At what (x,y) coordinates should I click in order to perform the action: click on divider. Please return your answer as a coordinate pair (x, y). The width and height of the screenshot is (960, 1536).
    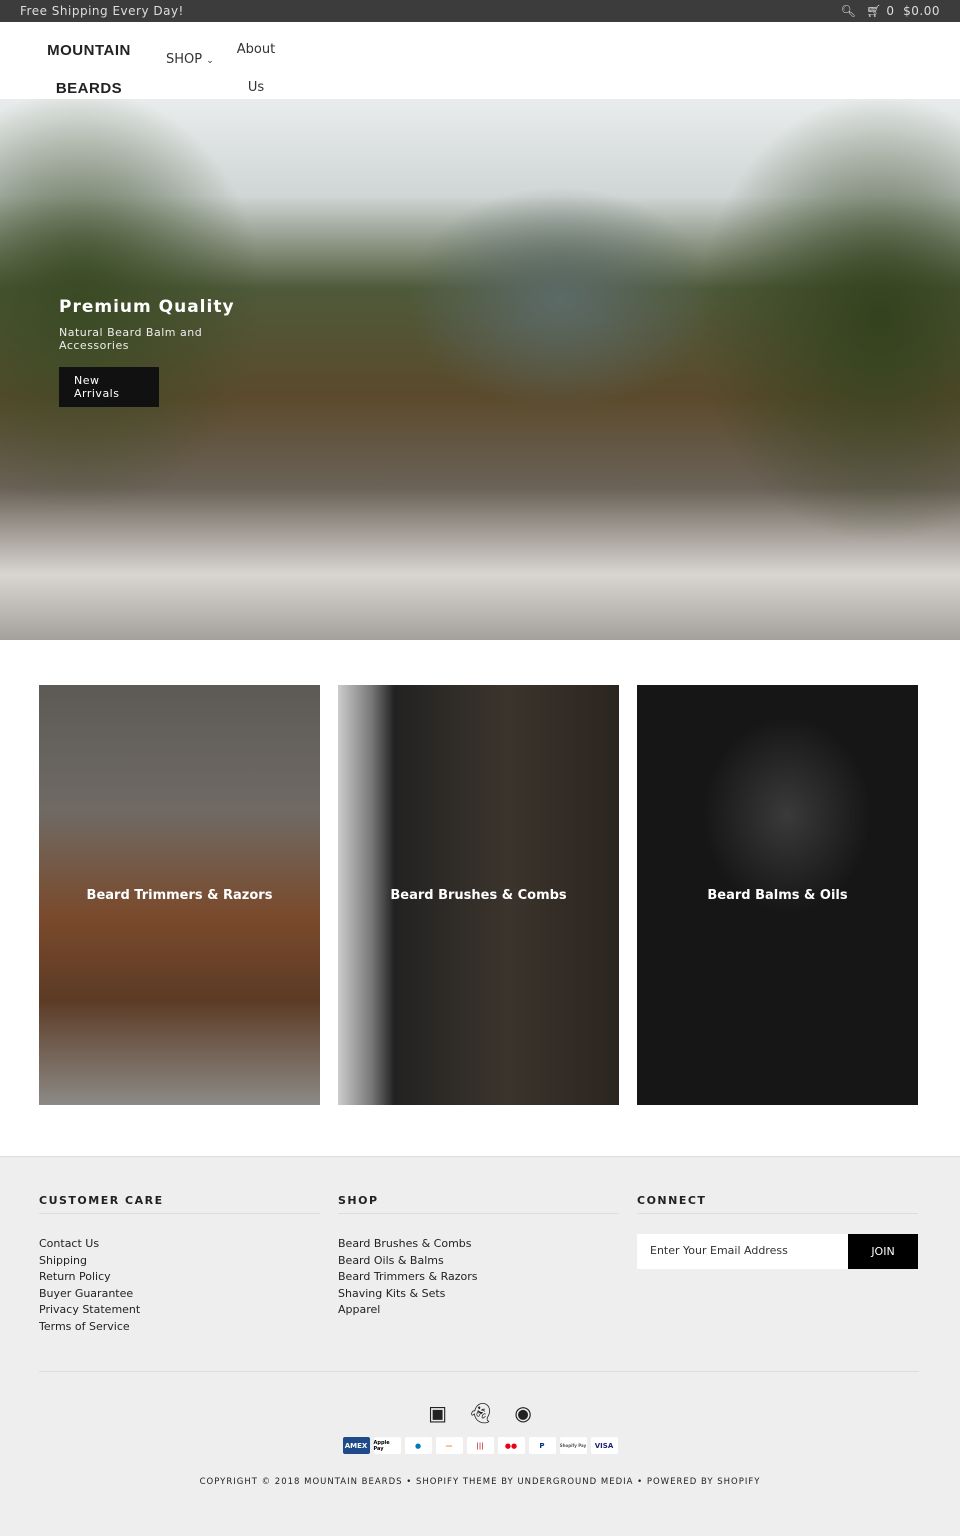
    Looking at the image, I should click on (479, 1371).